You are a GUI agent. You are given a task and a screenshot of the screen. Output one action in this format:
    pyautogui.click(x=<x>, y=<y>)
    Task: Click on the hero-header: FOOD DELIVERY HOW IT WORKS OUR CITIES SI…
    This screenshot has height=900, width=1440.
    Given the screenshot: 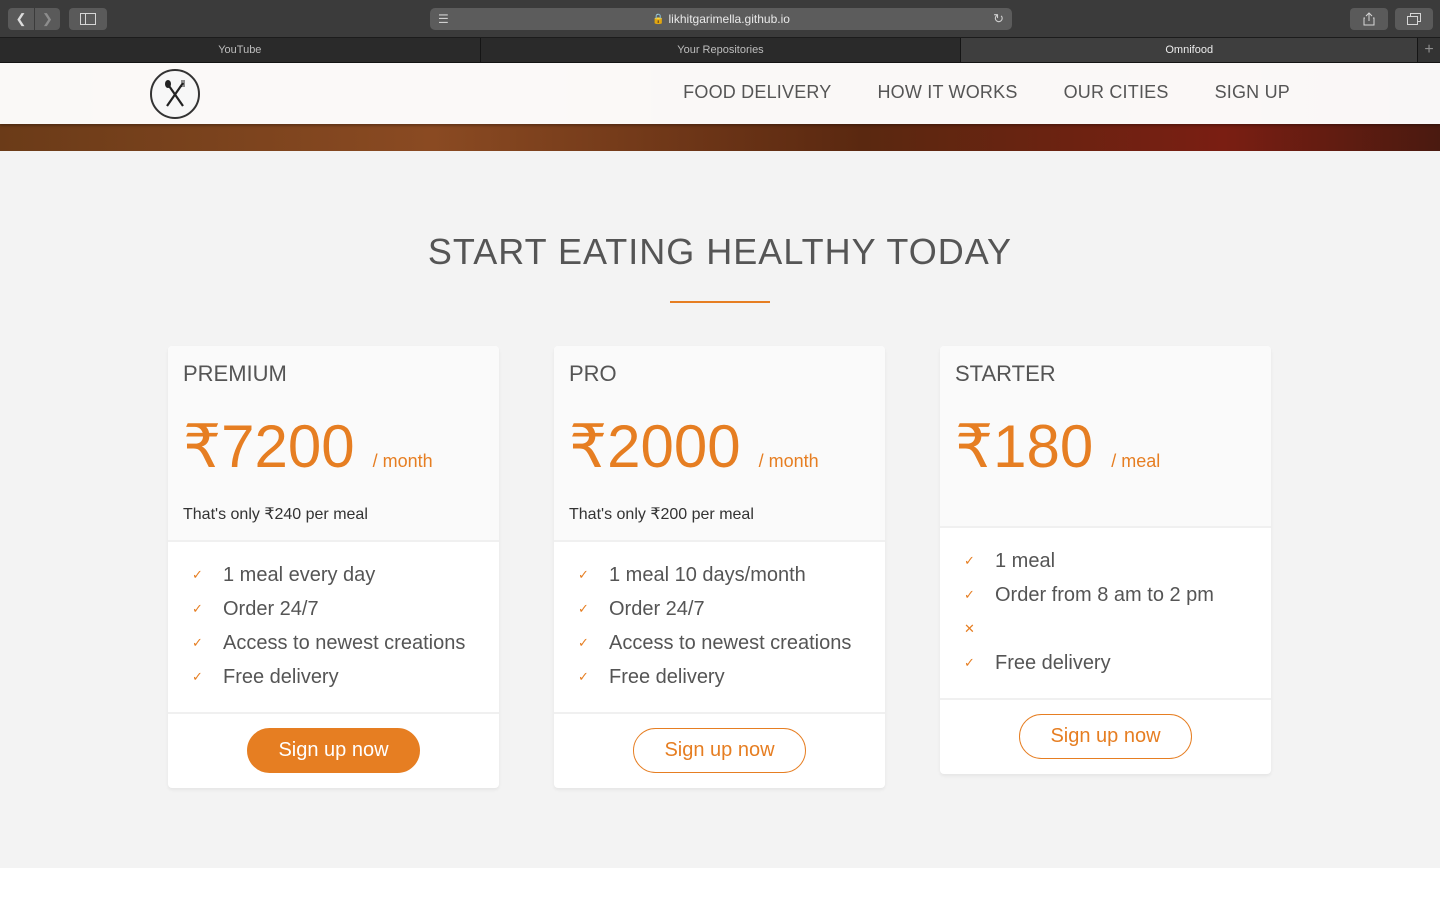 What is the action you would take?
    pyautogui.click(x=720, y=107)
    